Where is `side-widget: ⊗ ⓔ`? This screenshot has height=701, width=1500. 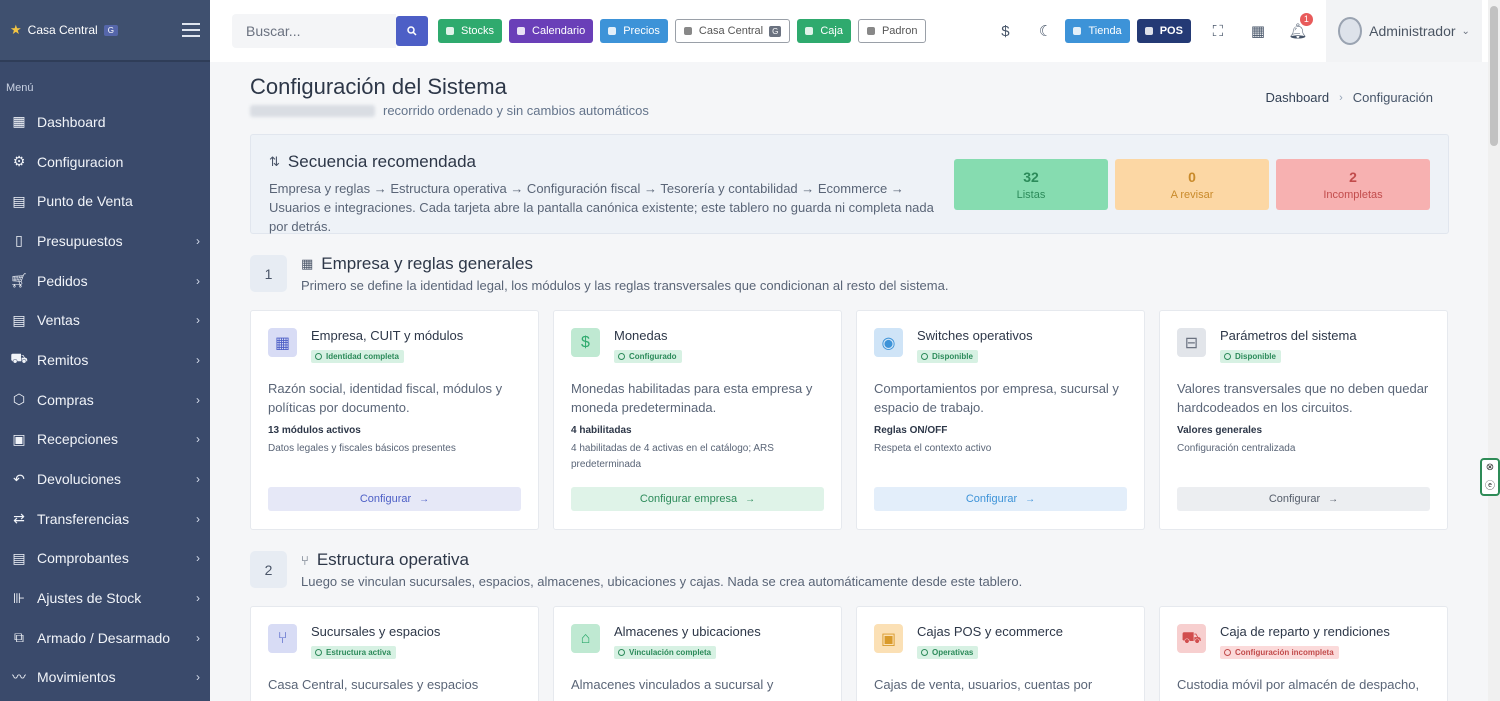
side-widget: ⊗ ⓔ is located at coordinates (1490, 477).